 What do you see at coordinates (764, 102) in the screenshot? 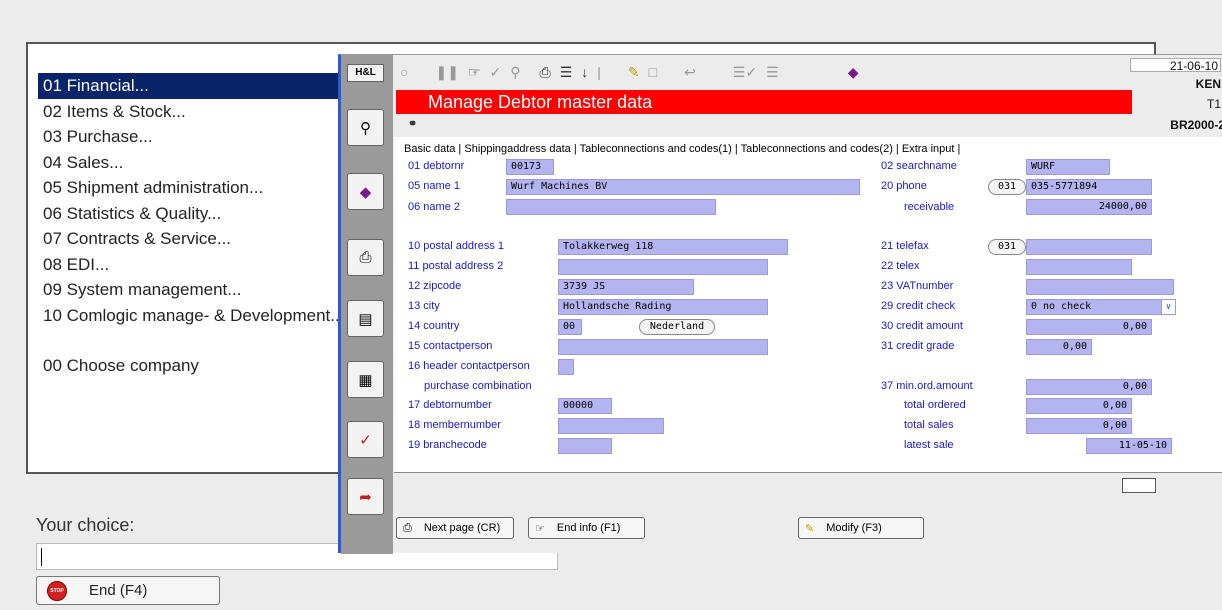
I see `window-title: Manage Debtor master data` at bounding box center [764, 102].